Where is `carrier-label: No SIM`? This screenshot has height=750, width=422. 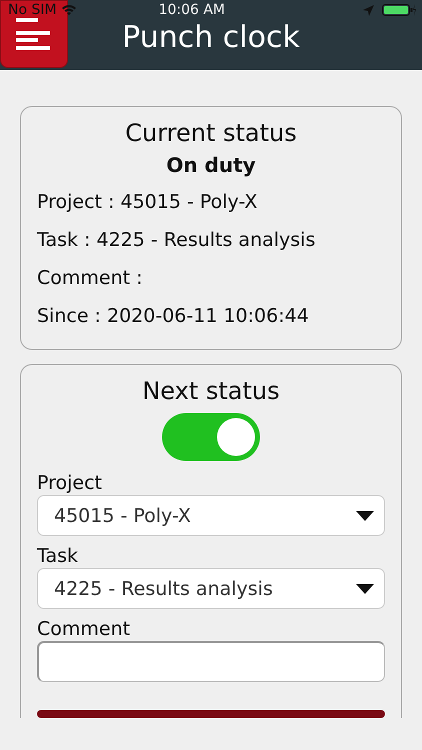
carrier-label: No SIM is located at coordinates (32, 10).